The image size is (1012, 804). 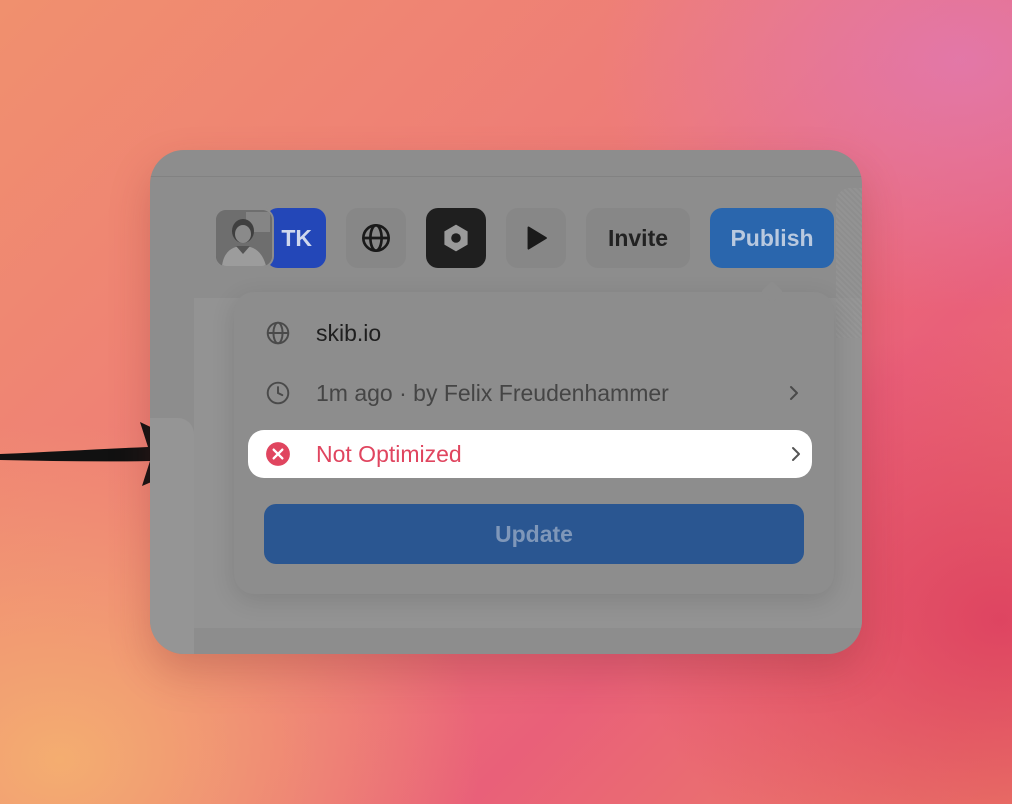 I want to click on play-icon, so click(x=537, y=238).